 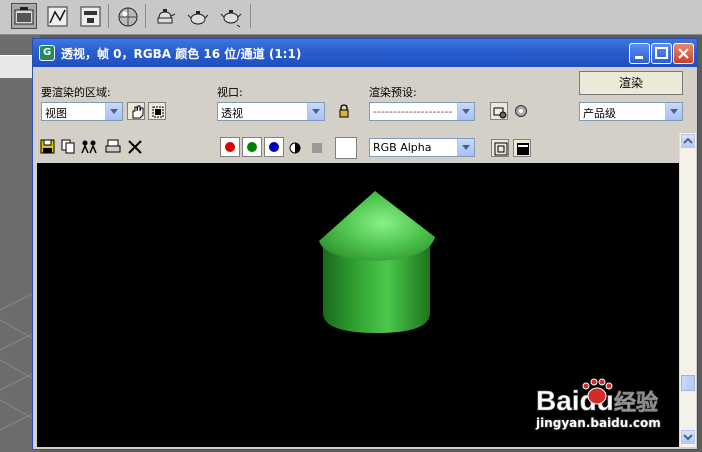 I want to click on schematic-view-button, so click(x=90, y=16).